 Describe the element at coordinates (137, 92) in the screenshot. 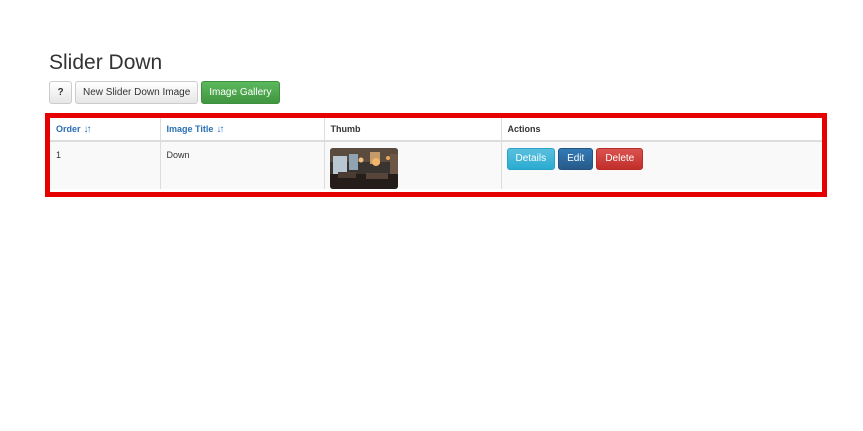

I see `new-slider-image-button: New Slider Down Image` at that location.